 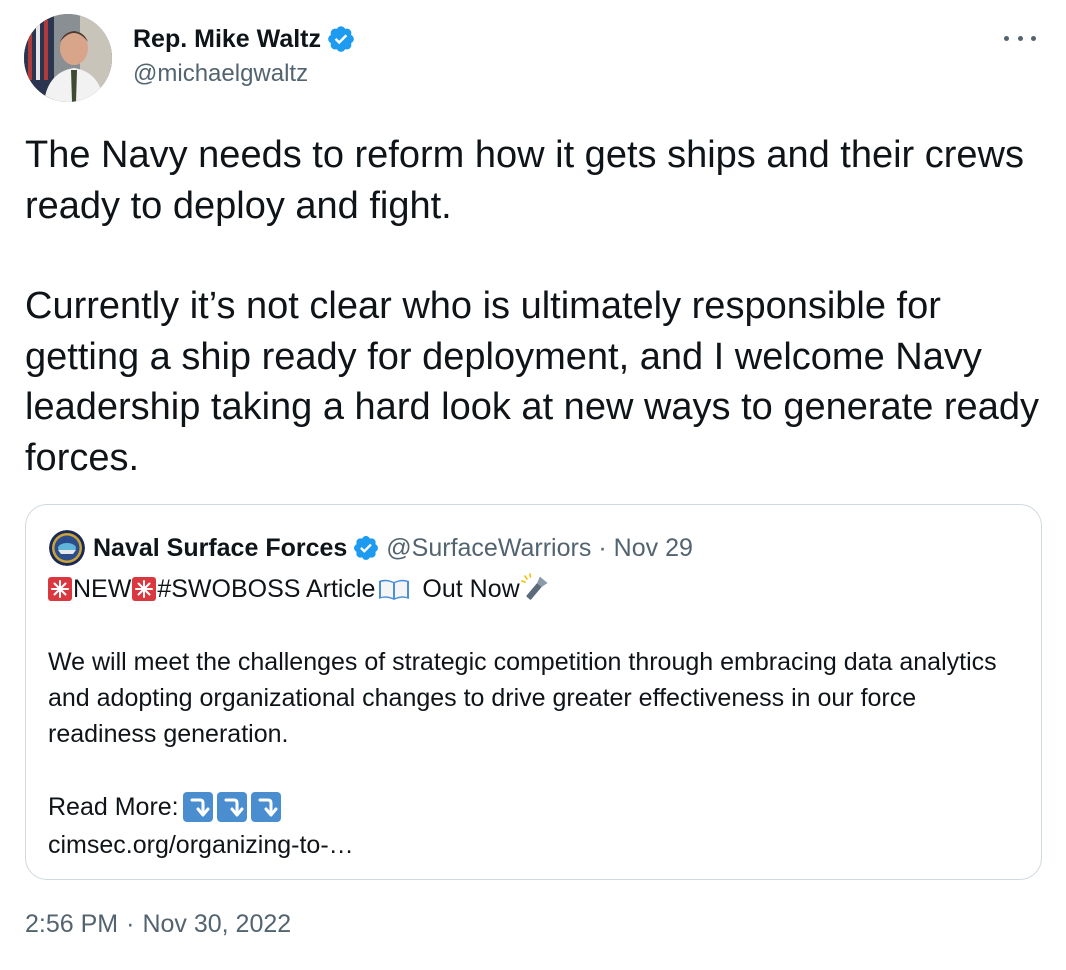 What do you see at coordinates (394, 589) in the screenshot?
I see `open-book-emoji-icon` at bounding box center [394, 589].